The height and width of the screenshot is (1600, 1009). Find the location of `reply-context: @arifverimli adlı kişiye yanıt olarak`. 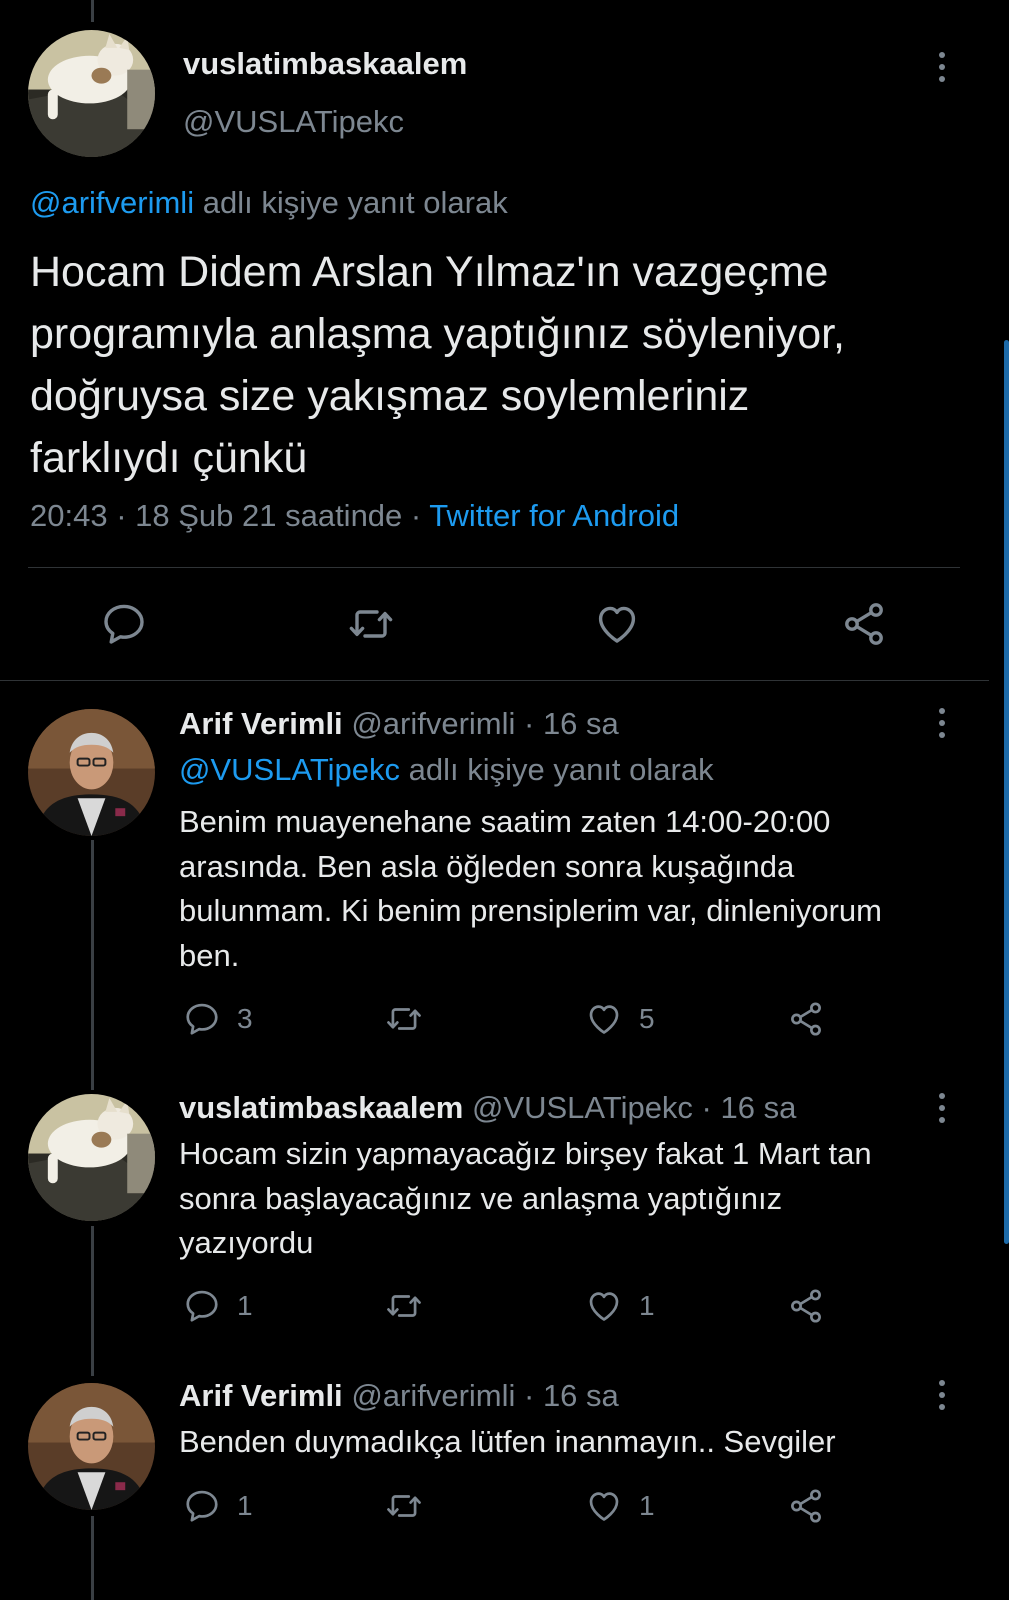

reply-context: @arifverimli adlı kişiye yanıt olarak is located at coordinates (269, 203).